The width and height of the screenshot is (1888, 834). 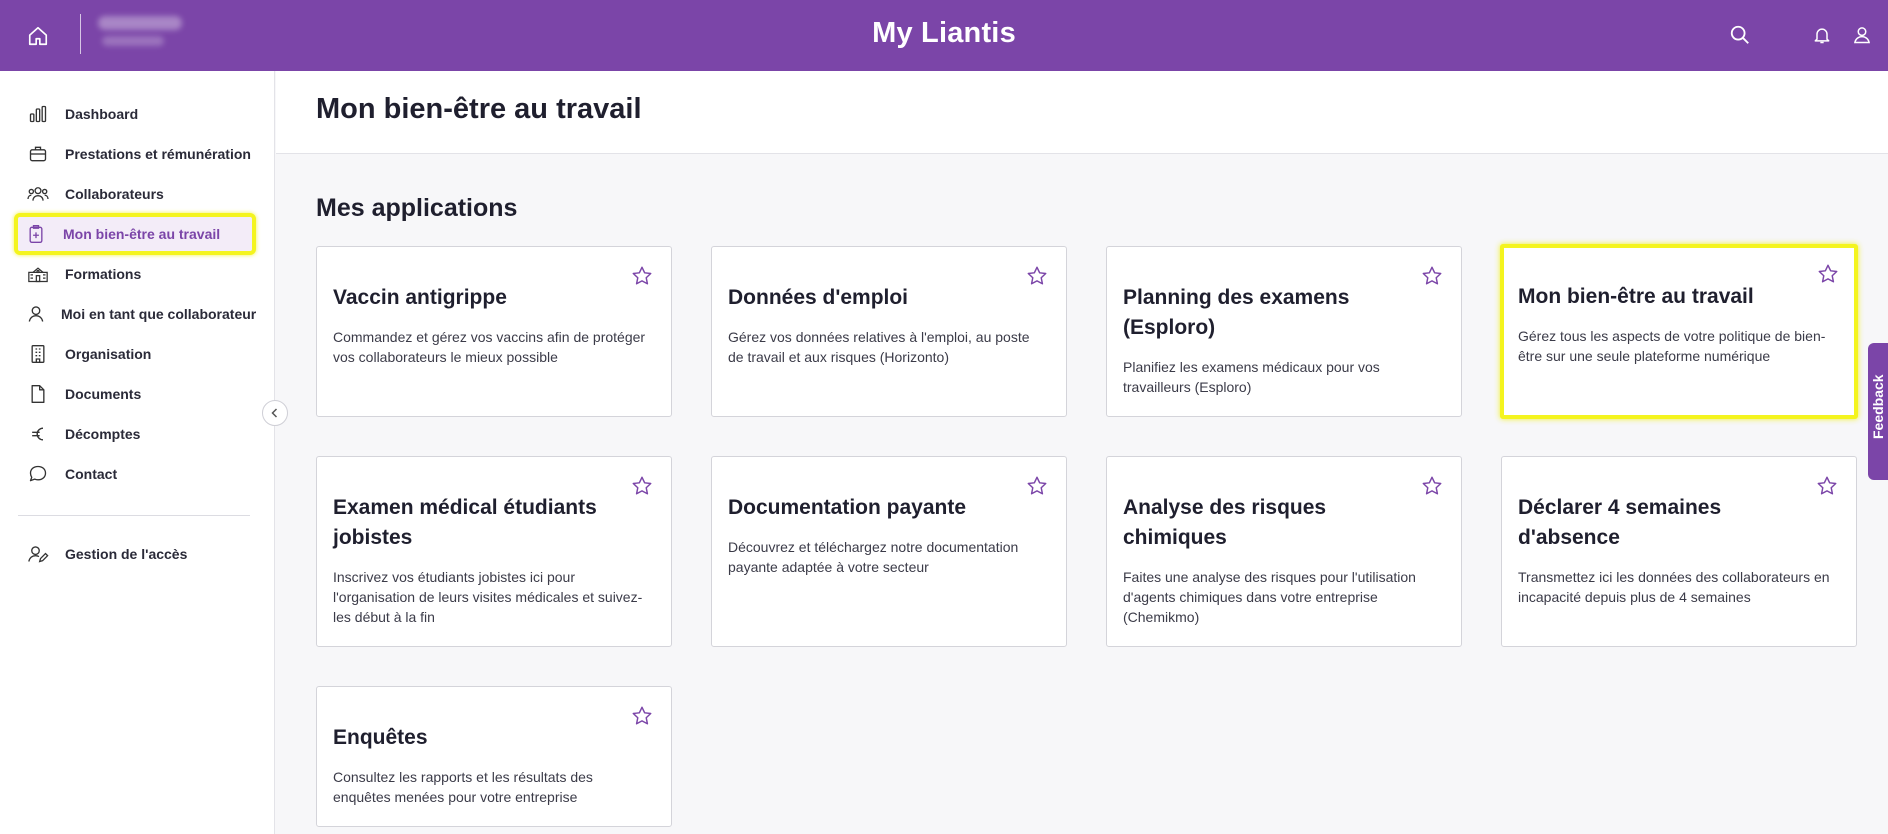 I want to click on sidebar-item-bien-etre: Mon bien-être au travail, so click(x=135, y=234).